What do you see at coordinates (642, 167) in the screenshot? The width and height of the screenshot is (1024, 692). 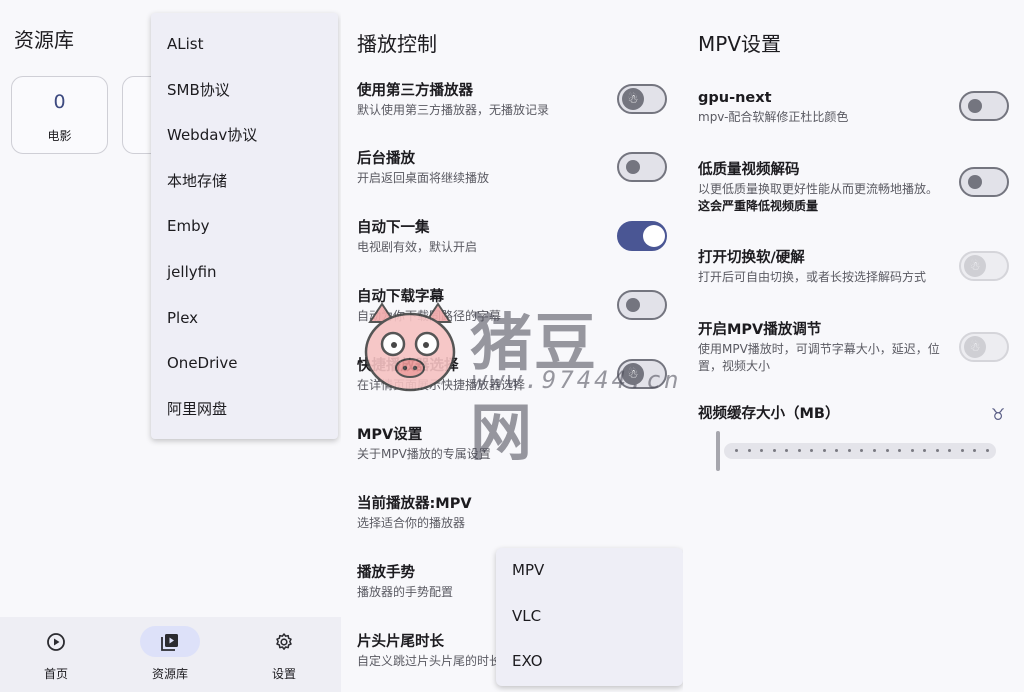 I see `toggle-background-play` at bounding box center [642, 167].